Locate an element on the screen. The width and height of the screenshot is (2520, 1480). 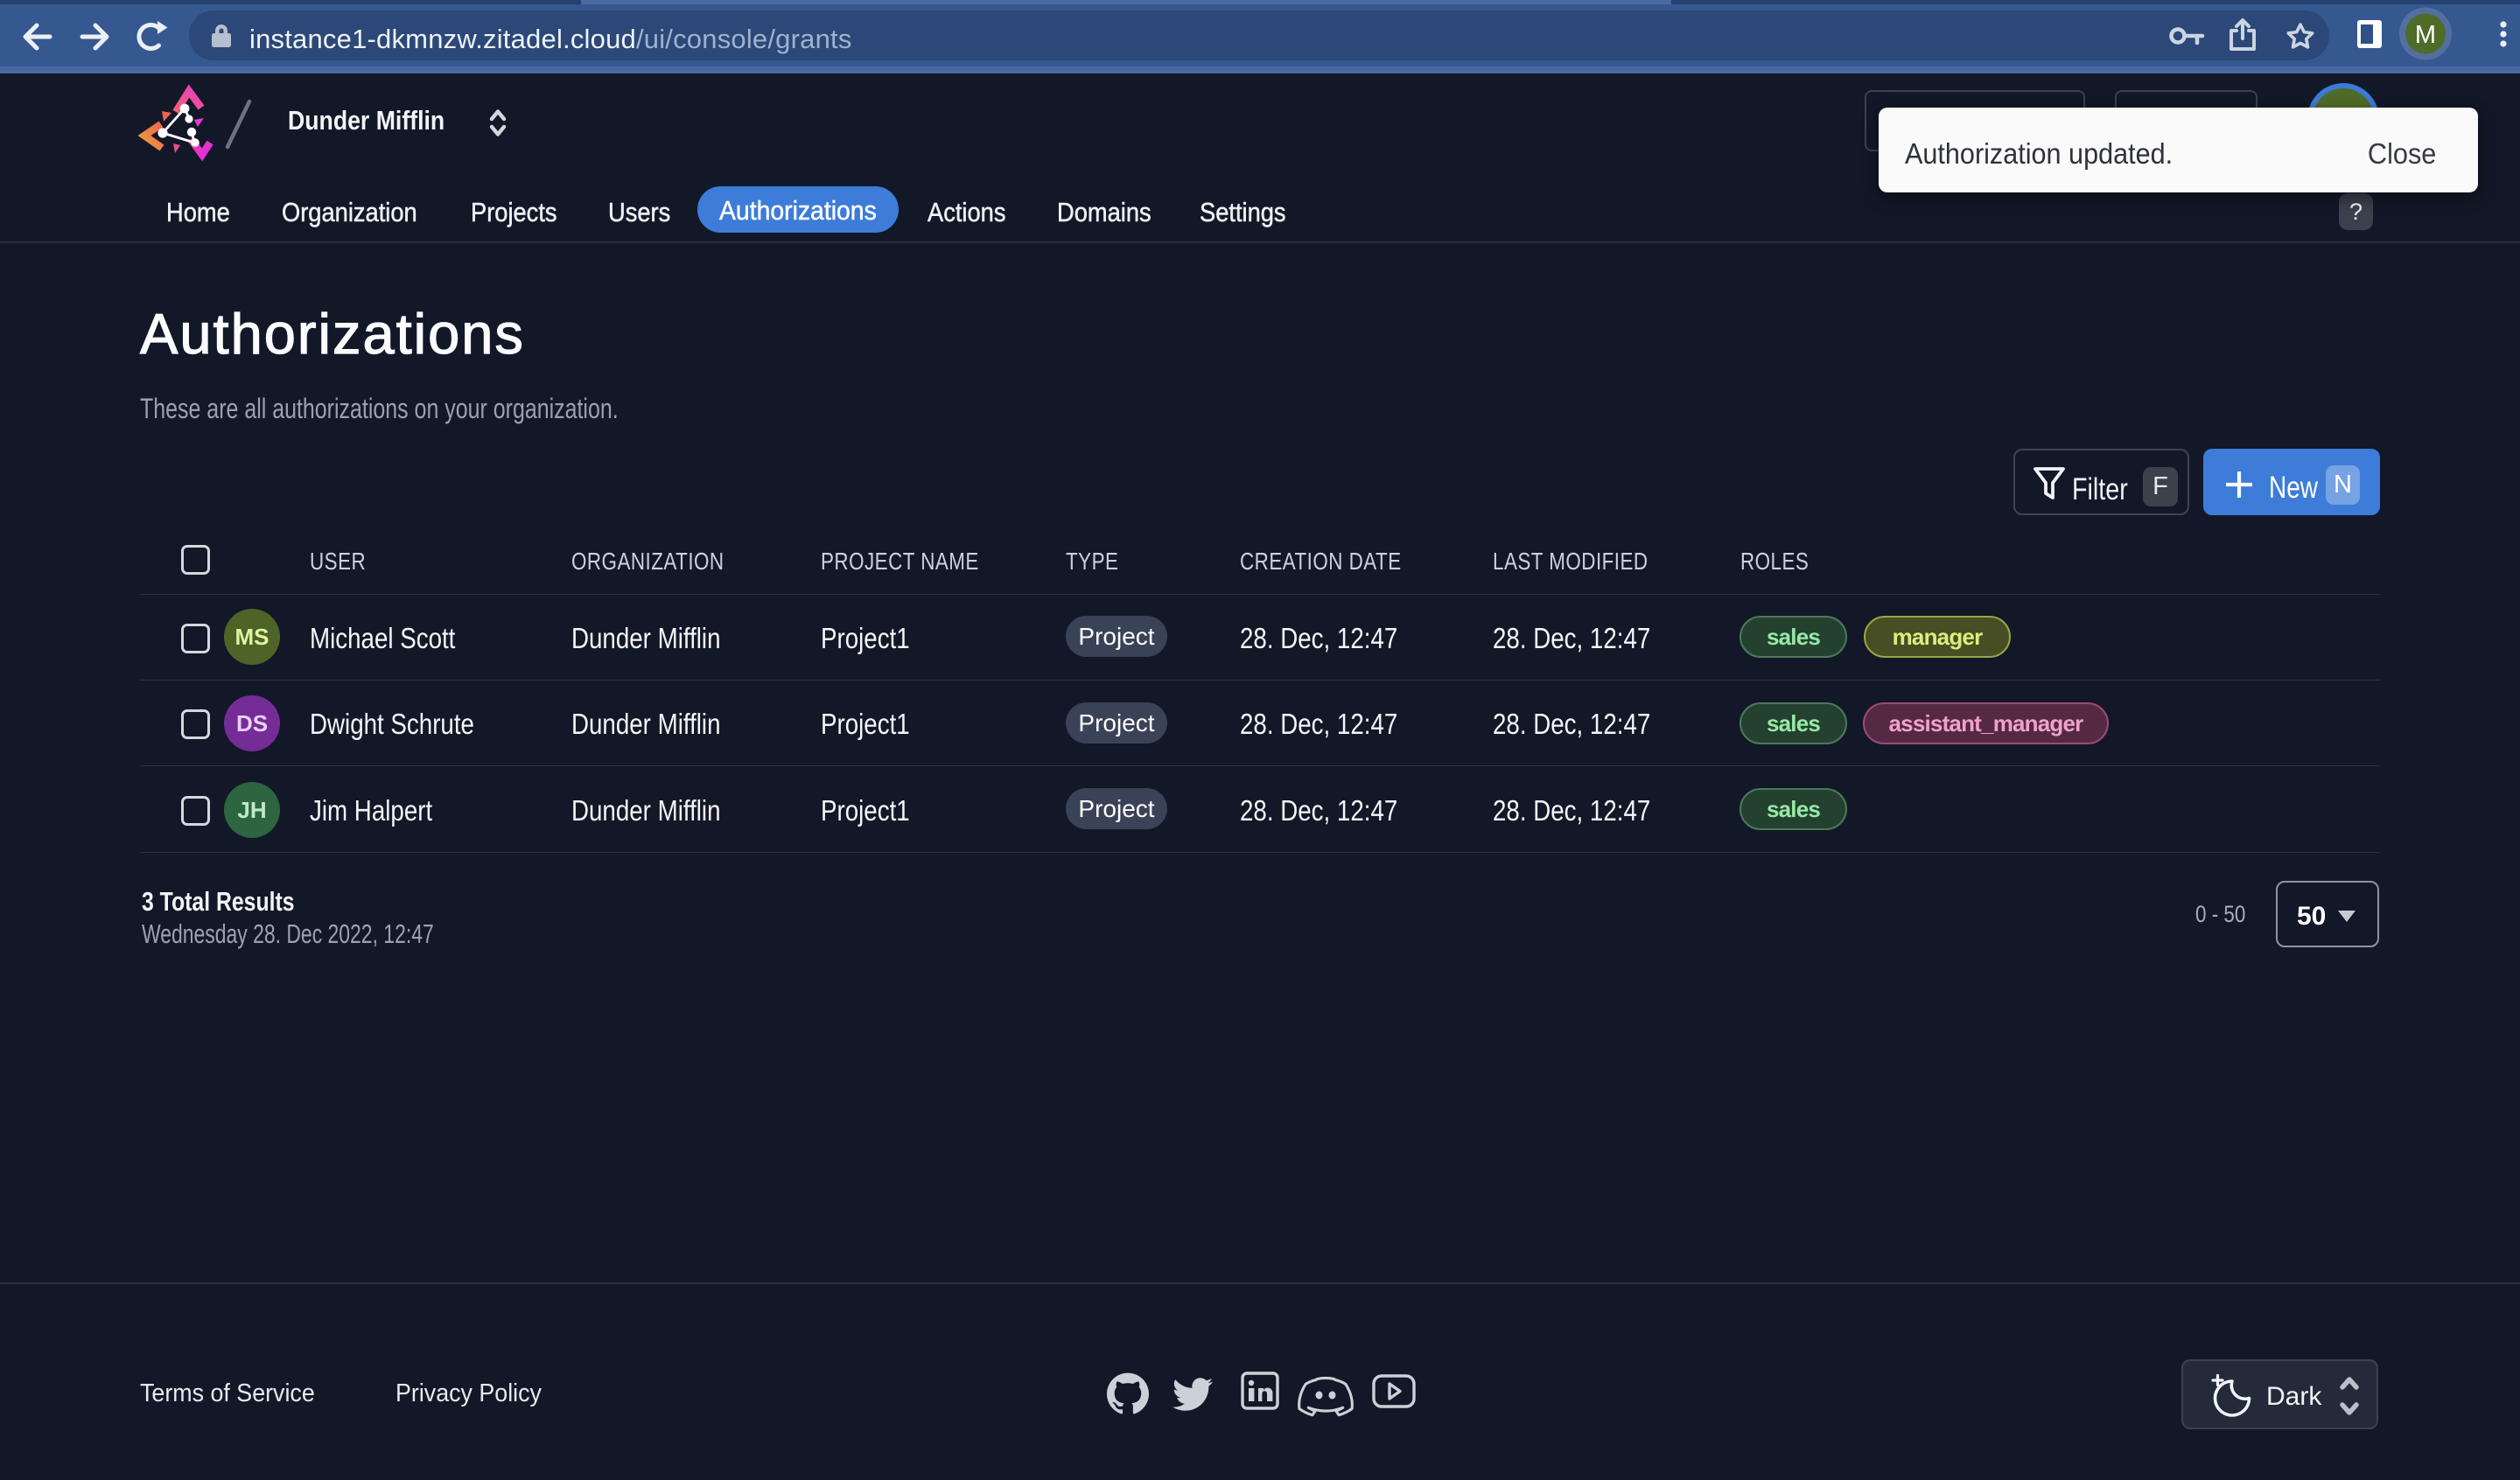
svg-text: M is located at coordinates (2425, 35).